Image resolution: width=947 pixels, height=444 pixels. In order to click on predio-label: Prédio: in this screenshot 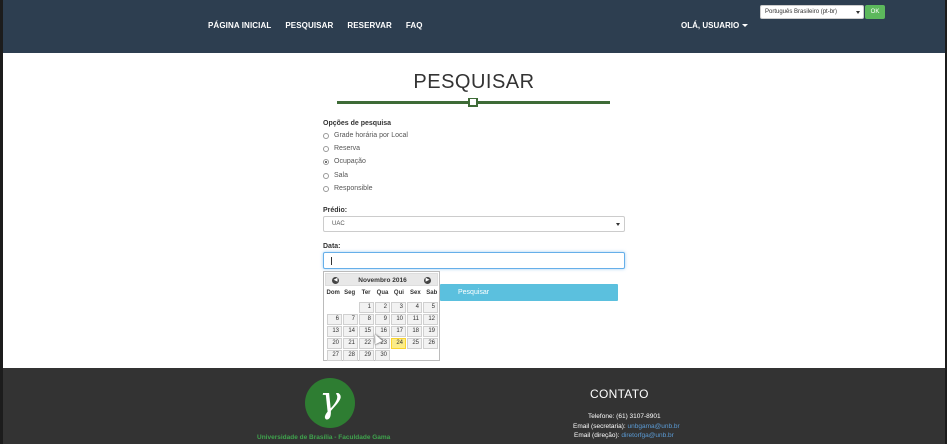, I will do `click(335, 210)`.